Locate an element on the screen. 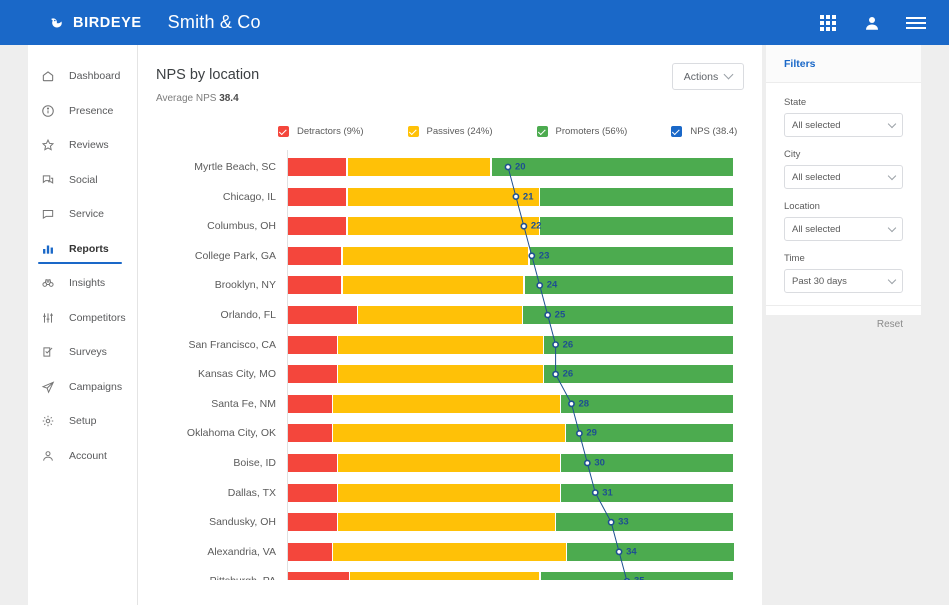 The width and height of the screenshot is (949, 605). sidebar-item-surveys: Surveys is located at coordinates (82, 352).